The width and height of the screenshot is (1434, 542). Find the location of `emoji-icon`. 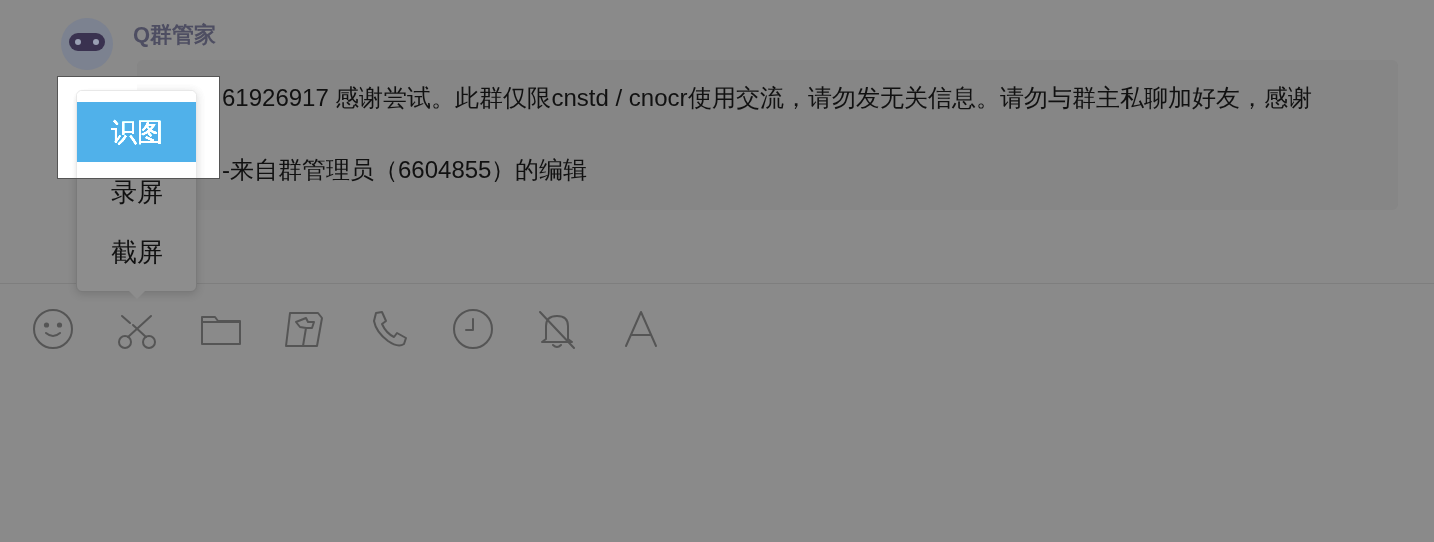

emoji-icon is located at coordinates (53, 329).